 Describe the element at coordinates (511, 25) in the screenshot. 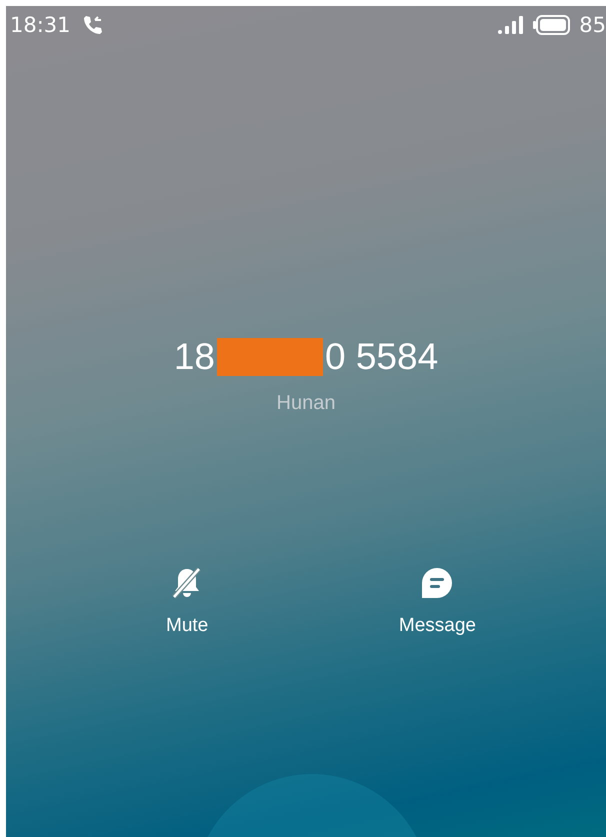

I see `signal-icon` at that location.